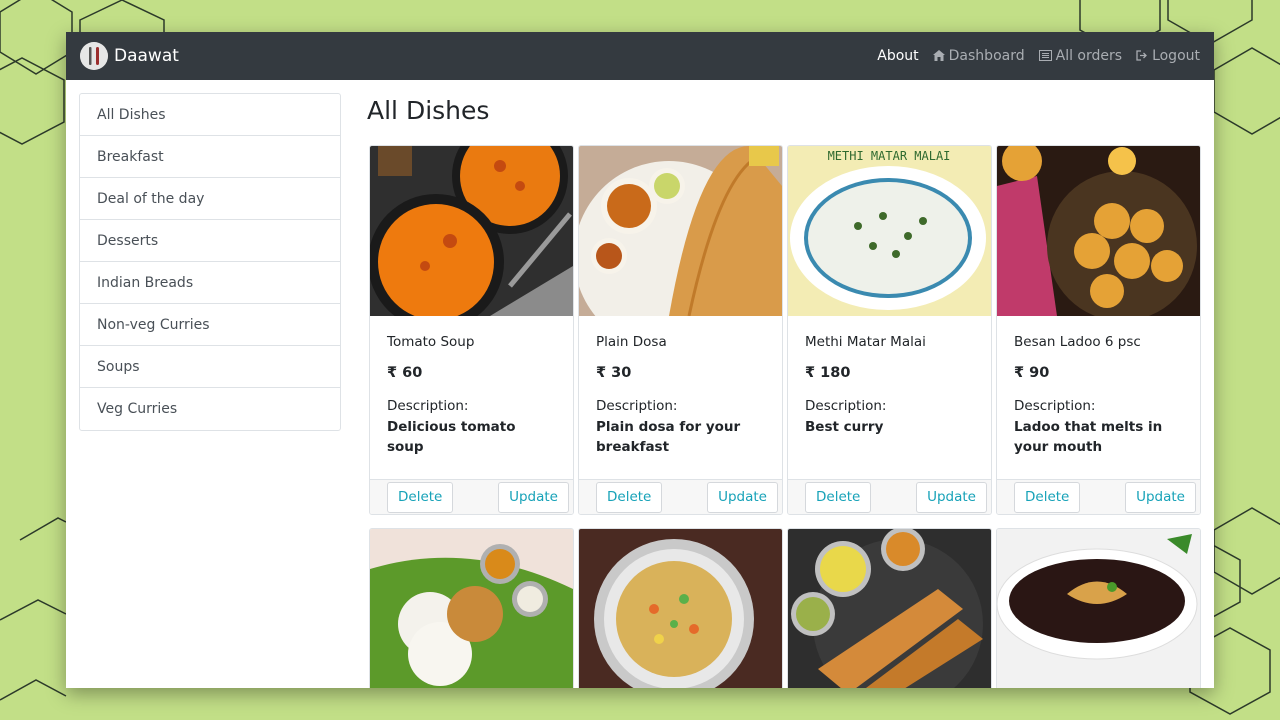  Describe the element at coordinates (640, 56) in the screenshot. I see `navbar: Daawat About Dashboard All orders Logout` at that location.